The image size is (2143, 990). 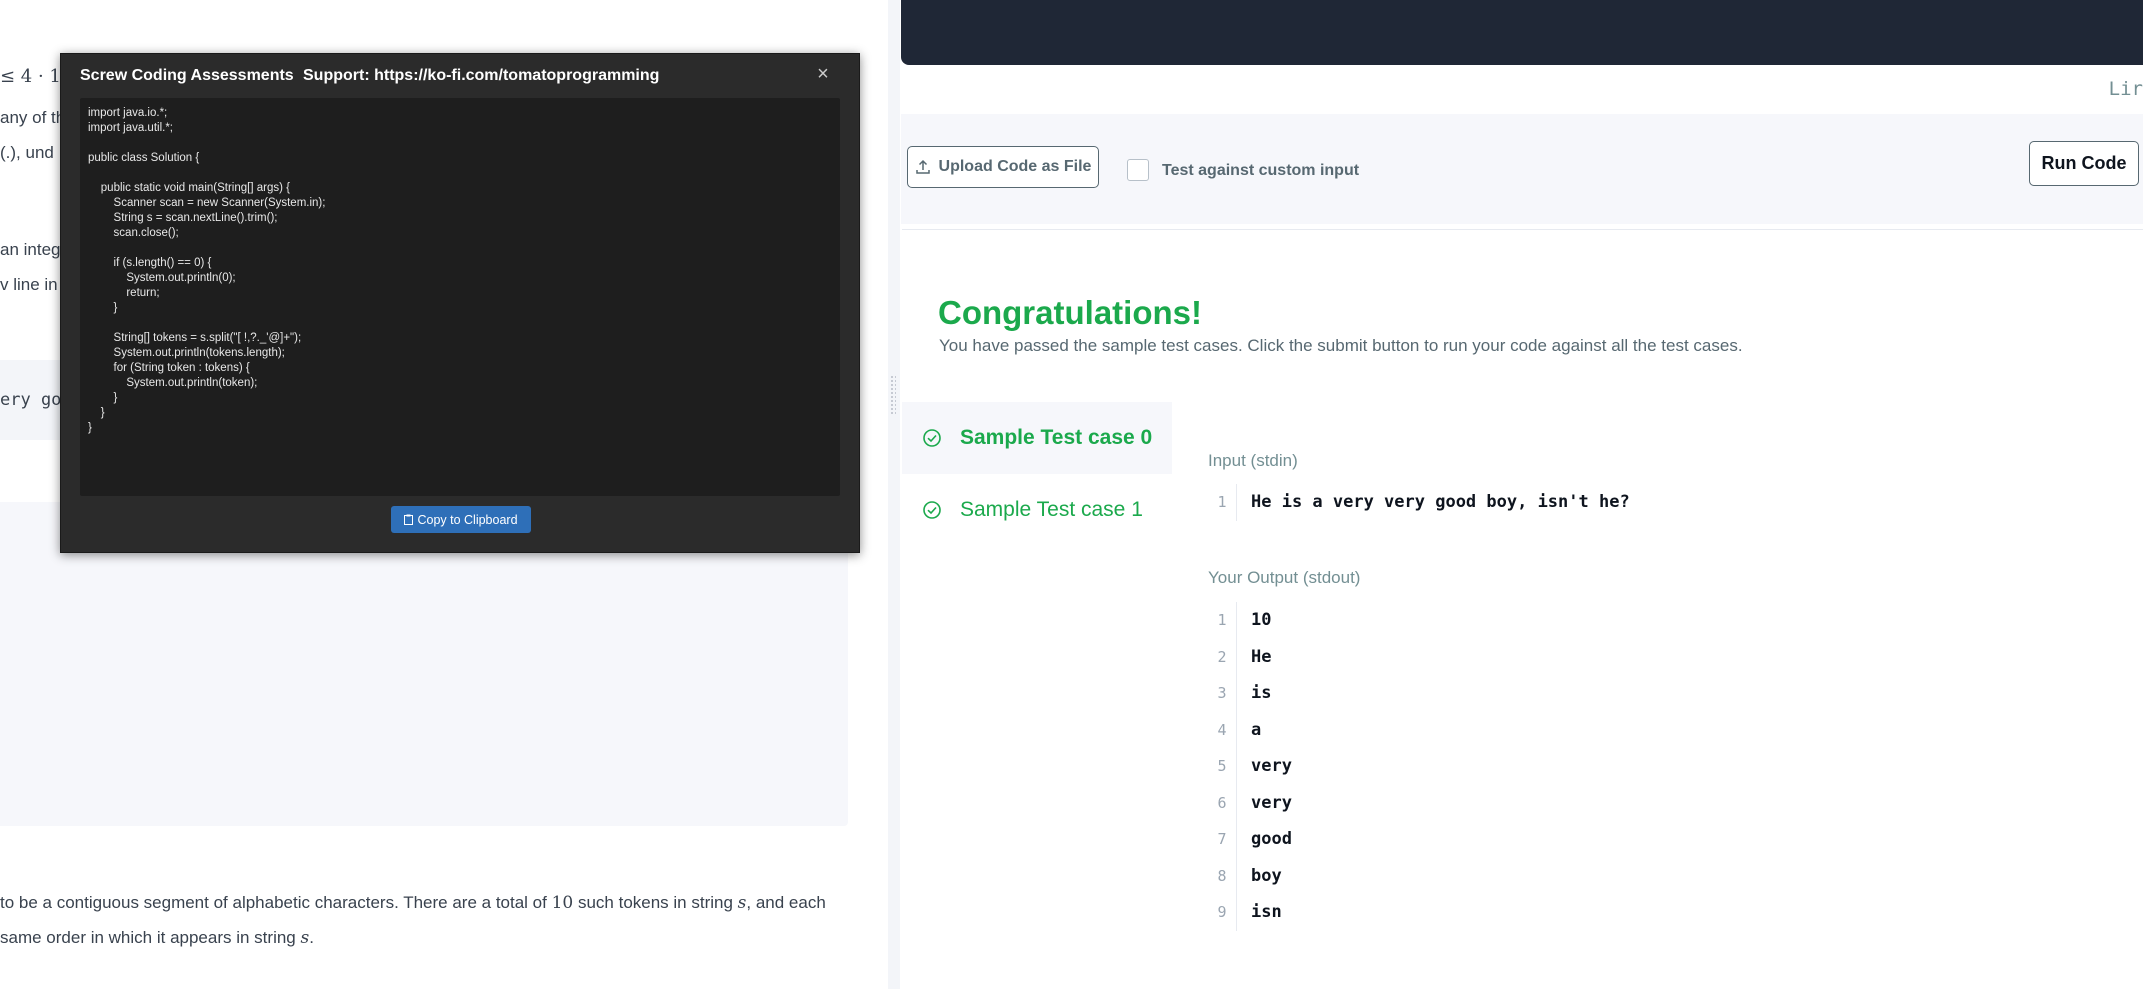 I want to click on test-case-label: Sample Test case 0, so click(x=1056, y=437).